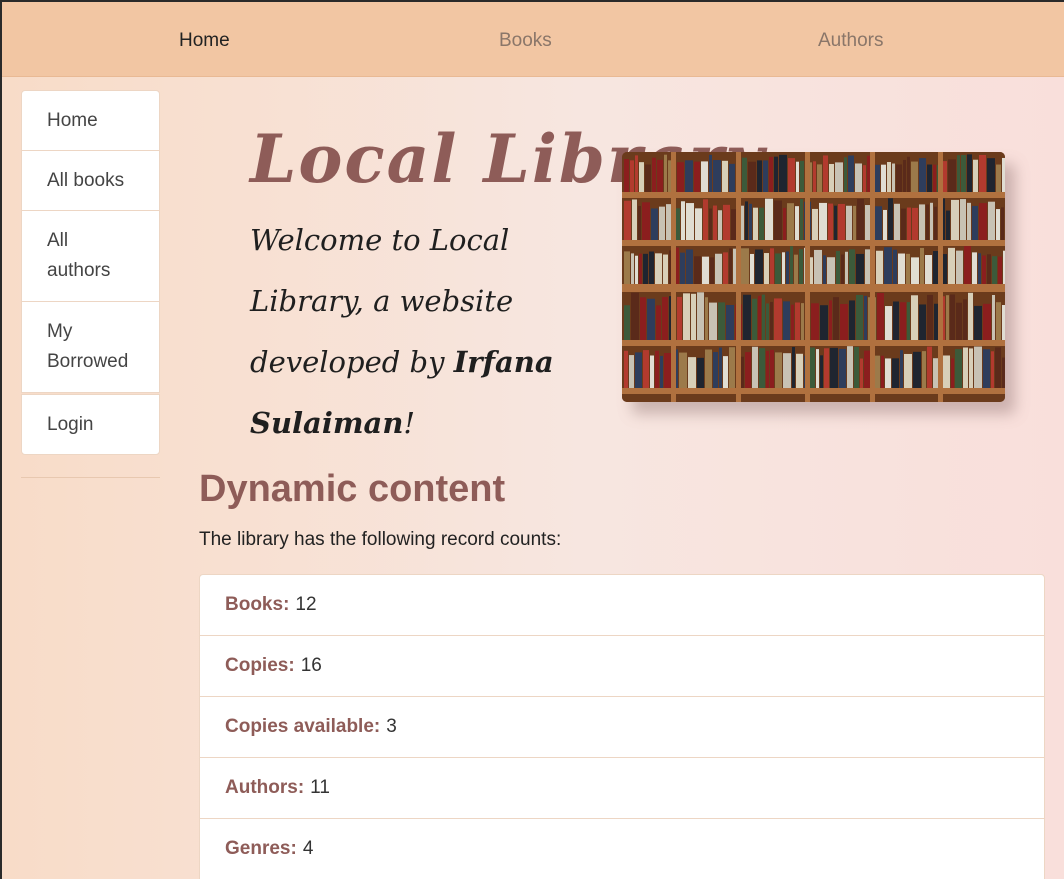 This screenshot has width=1064, height=879. What do you see at coordinates (204, 41) in the screenshot?
I see `topnav-home-link: Home` at bounding box center [204, 41].